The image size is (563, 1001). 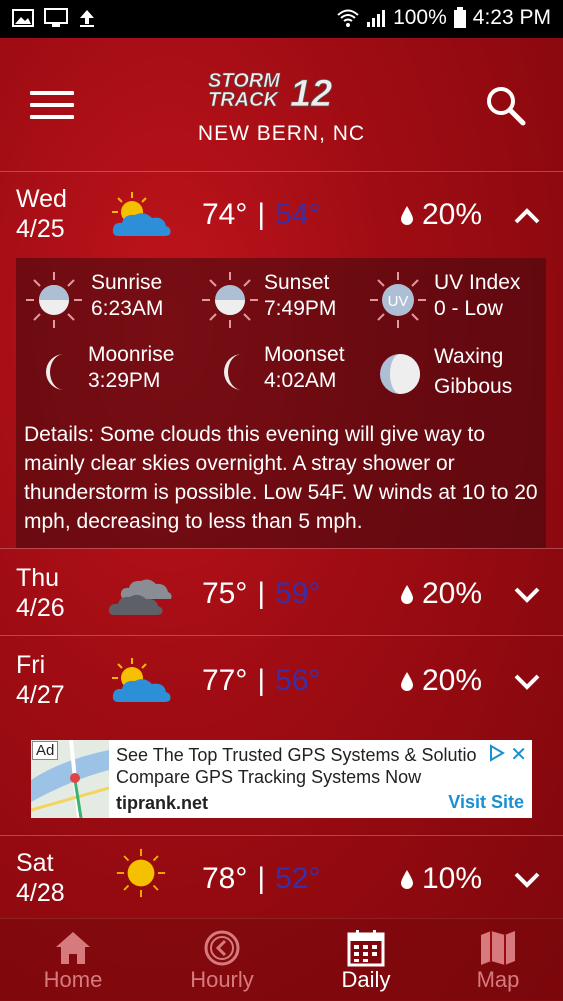 I want to click on moonset-icon, so click(x=233, y=372).